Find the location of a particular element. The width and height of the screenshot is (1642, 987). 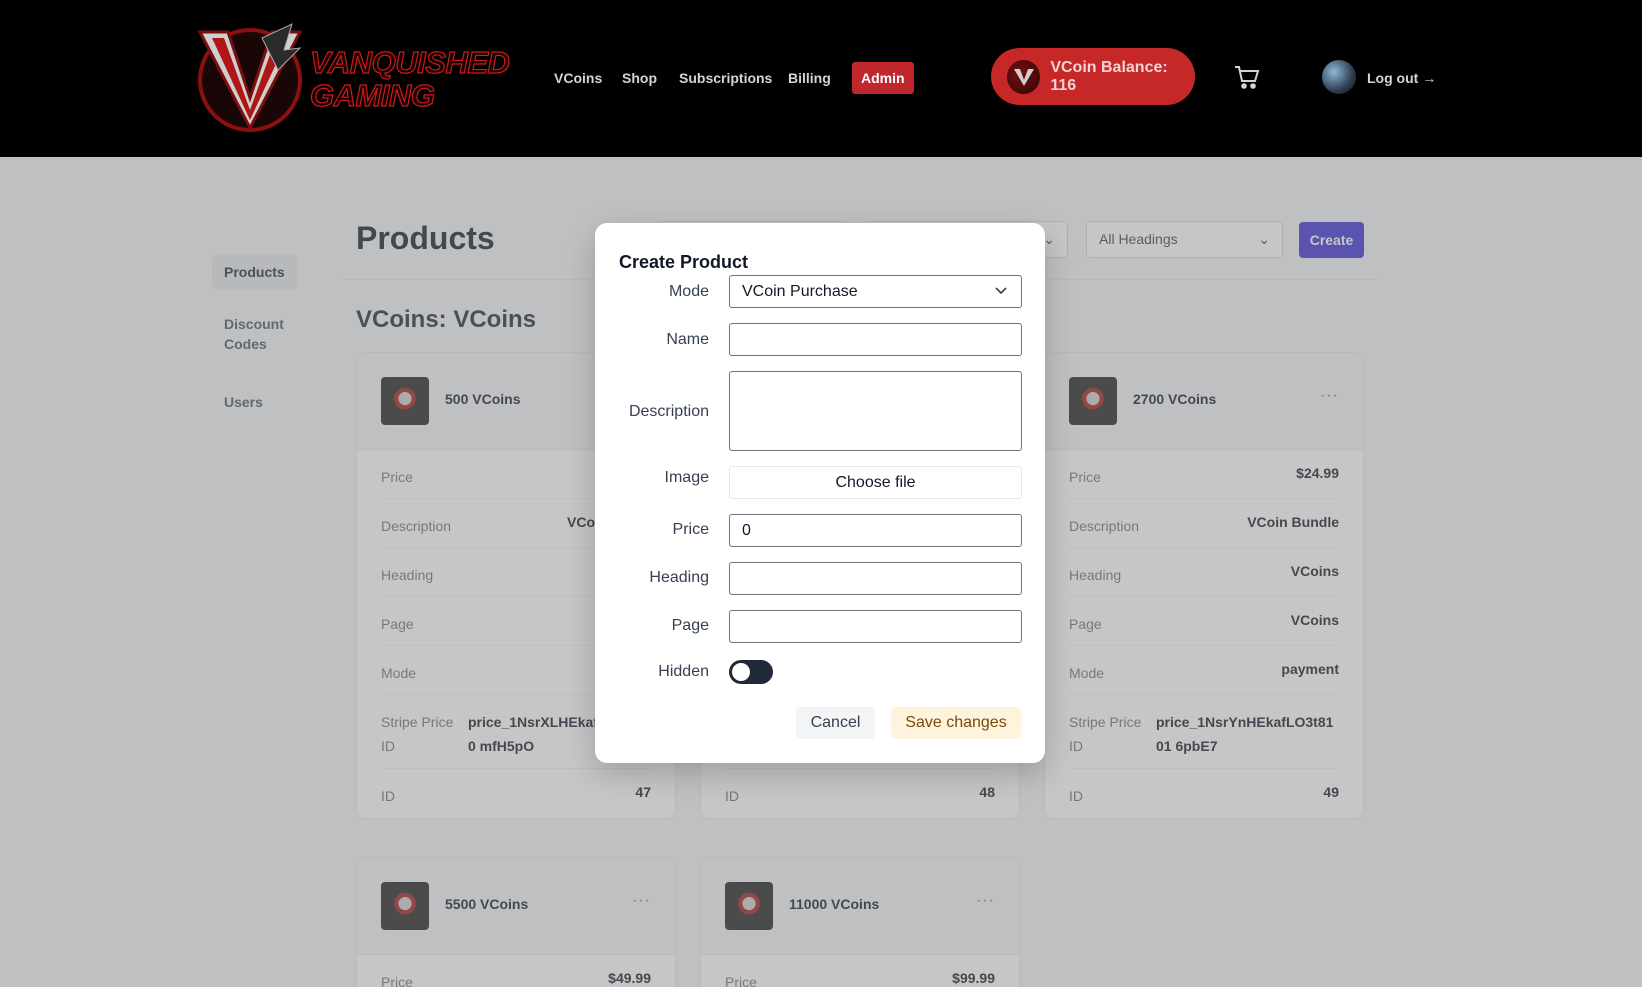

nav-vcoins: VCoins is located at coordinates (578, 78).